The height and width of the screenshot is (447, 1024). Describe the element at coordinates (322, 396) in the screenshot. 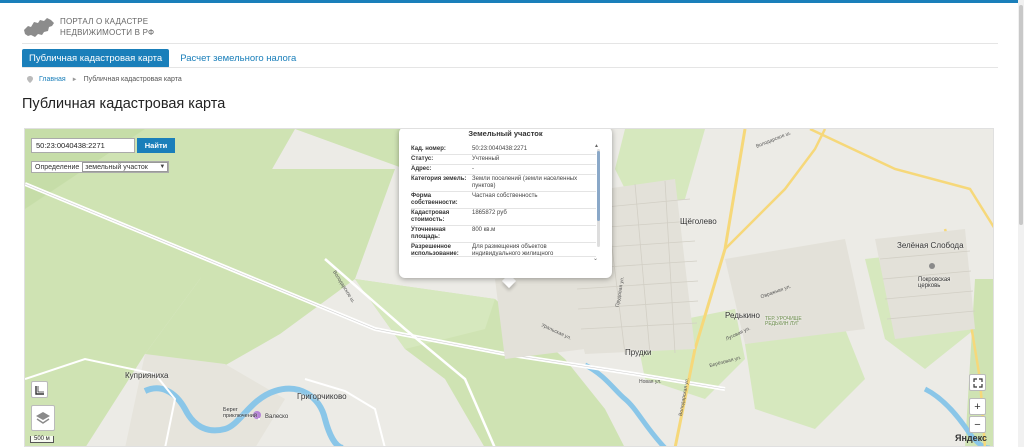

I see `place-grigorchikovo: Григорчиково` at that location.